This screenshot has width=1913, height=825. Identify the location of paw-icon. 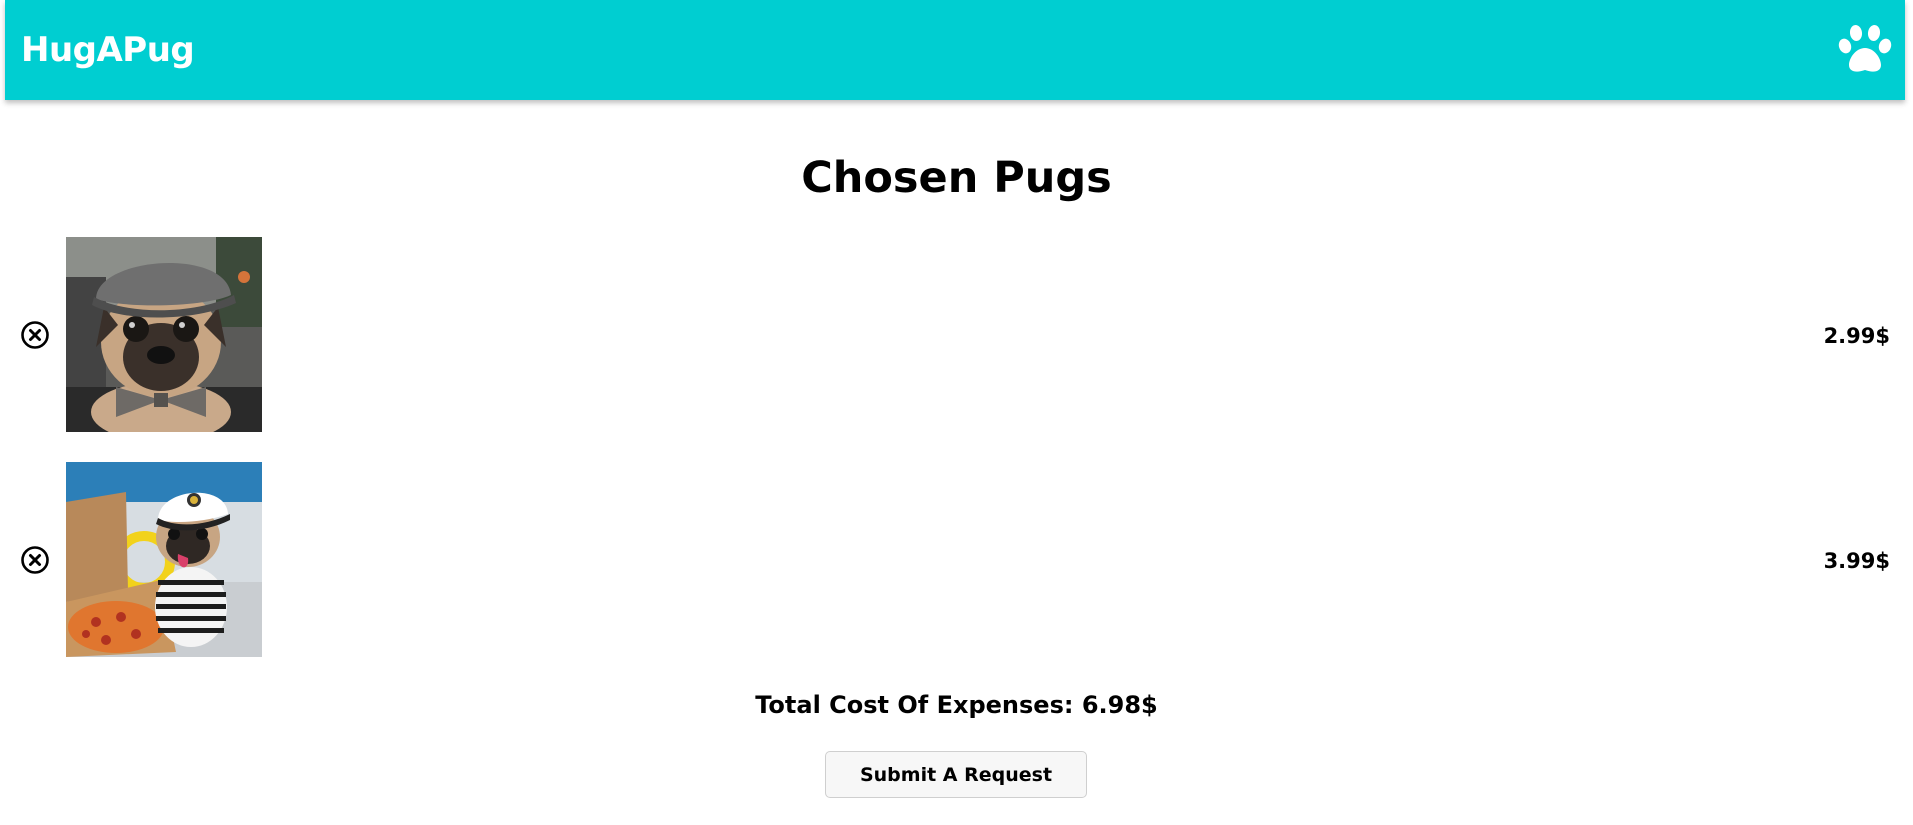
(1865, 49).